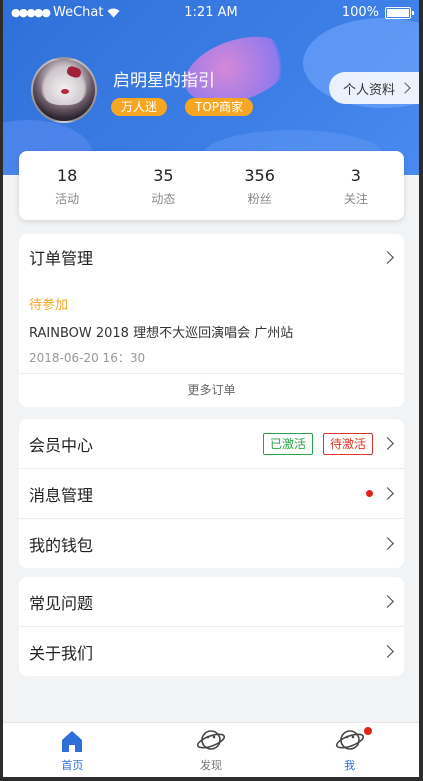 The image size is (423, 781). I want to click on order-event-time: 2018-06-20 16：30, so click(87, 358).